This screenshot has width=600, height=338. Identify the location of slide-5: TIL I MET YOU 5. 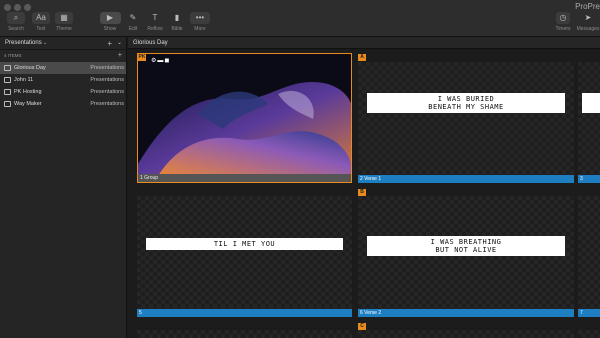
(244, 256).